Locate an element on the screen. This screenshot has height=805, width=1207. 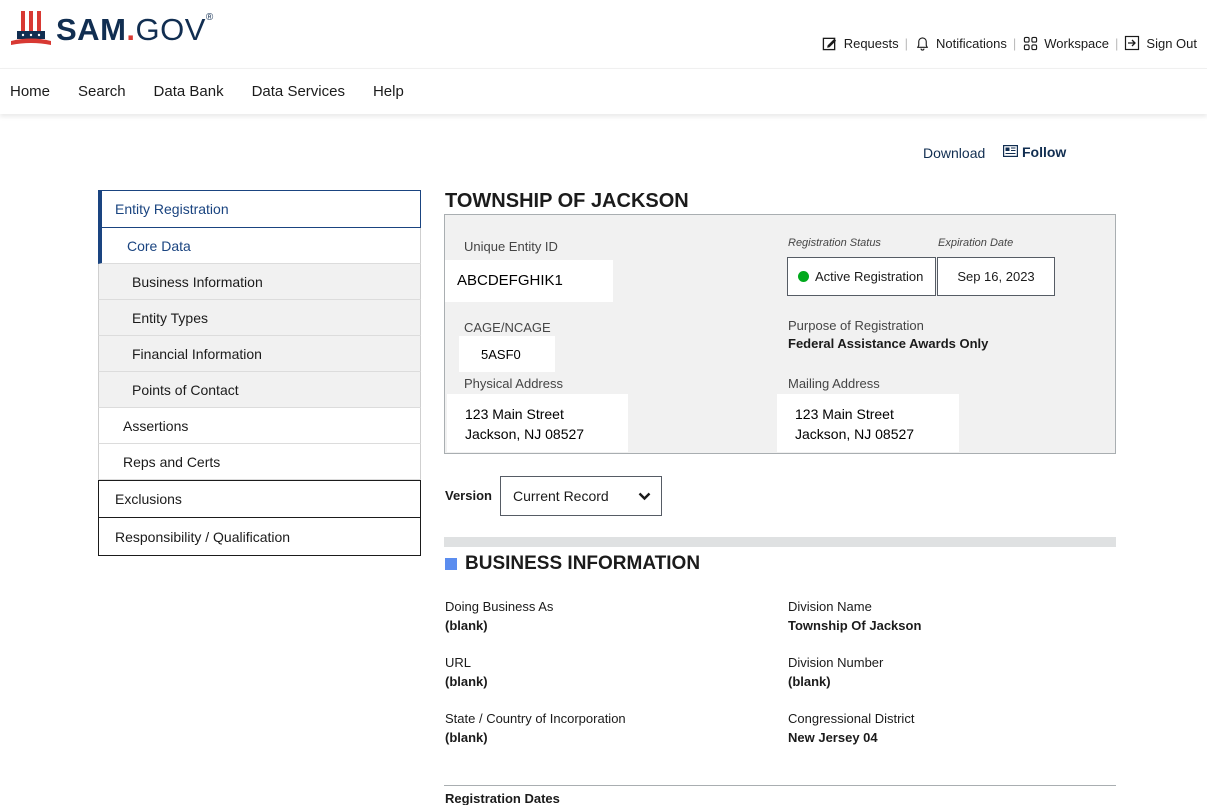
notifications-link: Notifications is located at coordinates (960, 43).